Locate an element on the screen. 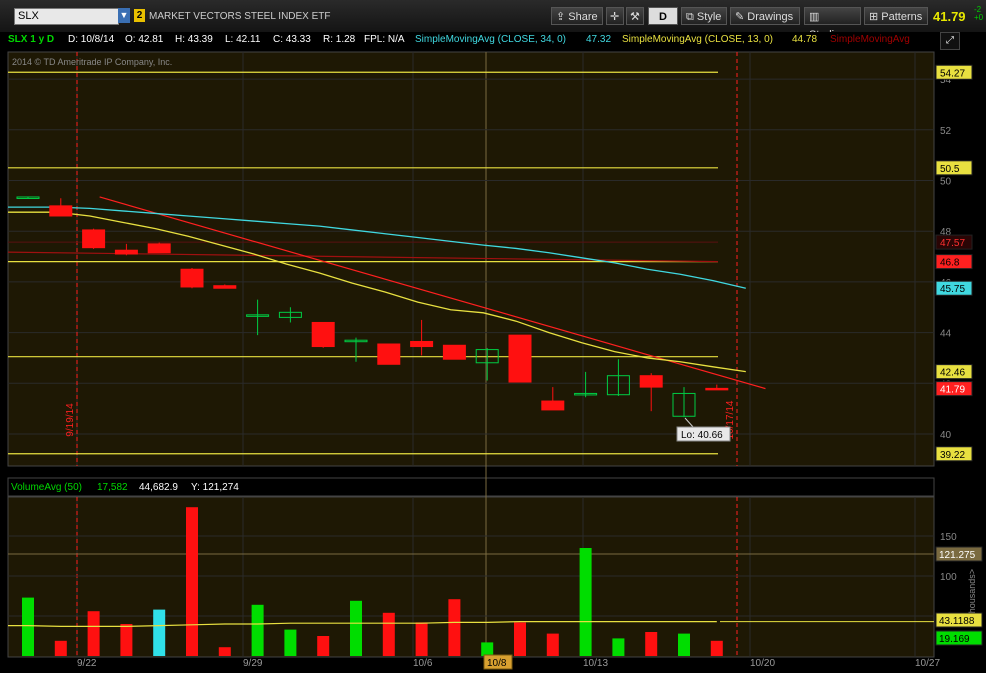 This screenshot has width=986, height=673. x-tick-label: 10/27 is located at coordinates (927, 663).